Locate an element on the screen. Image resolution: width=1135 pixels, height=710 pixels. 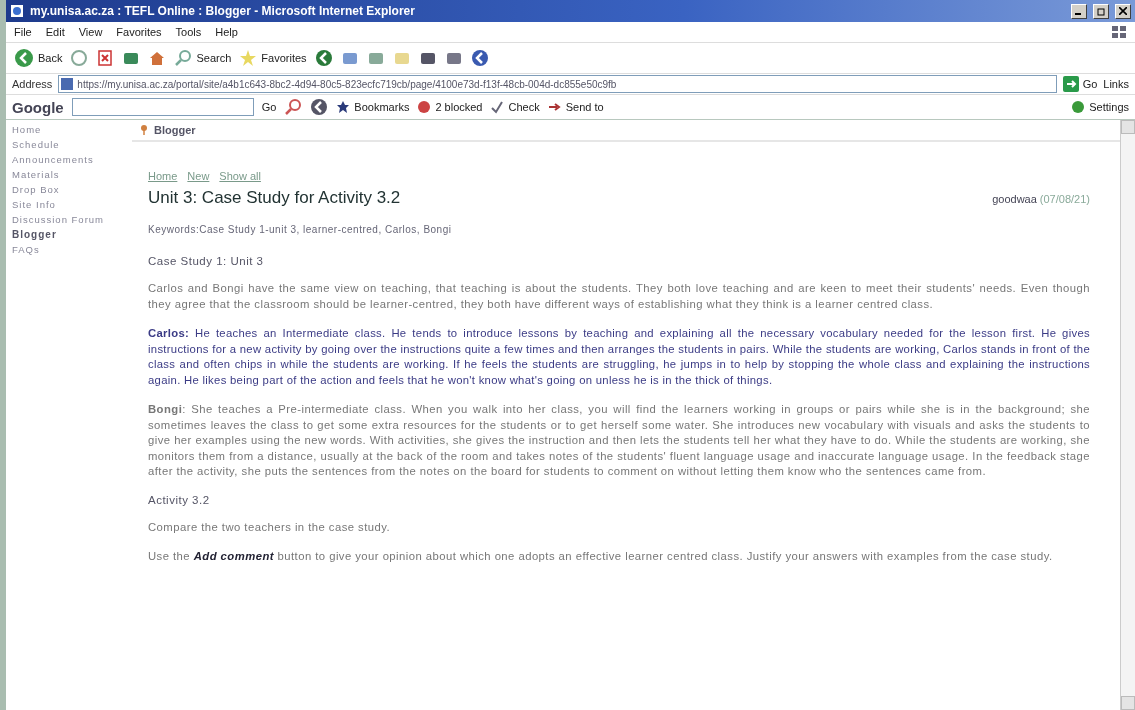
menu-item: Favorites is located at coordinates (139, 32).